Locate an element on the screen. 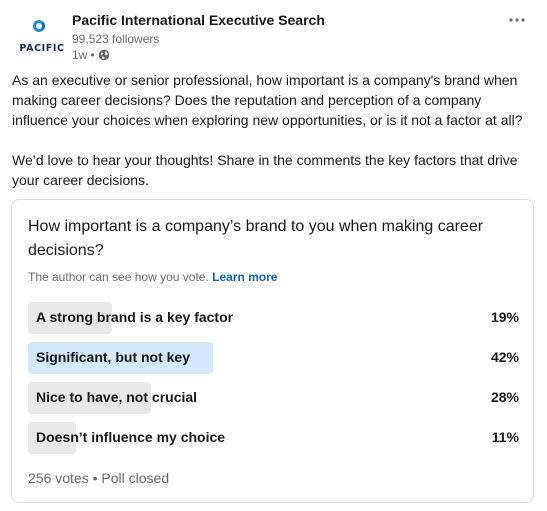 The height and width of the screenshot is (511, 547). more-options-button is located at coordinates (517, 20).